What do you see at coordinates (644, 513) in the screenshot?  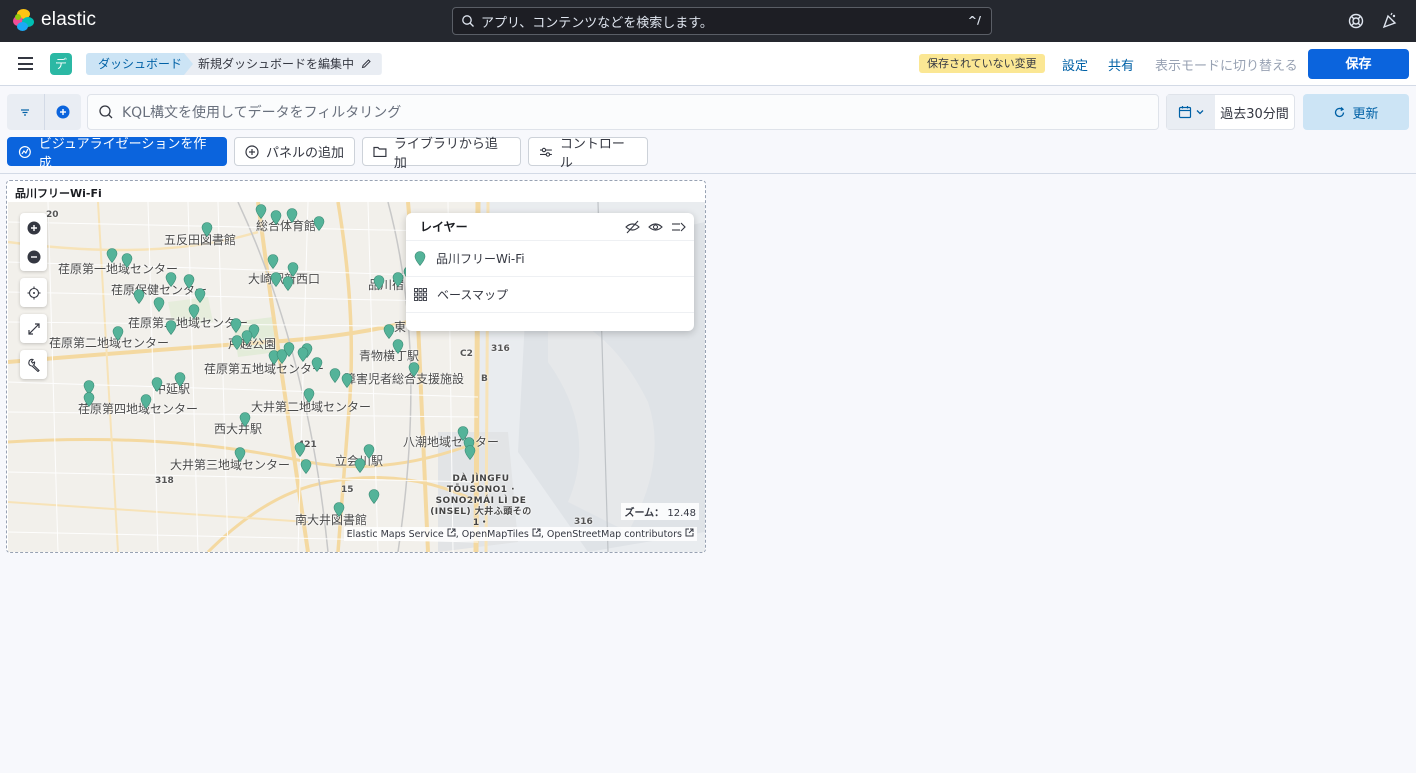 I see `zoom-label: ズーム：` at bounding box center [644, 513].